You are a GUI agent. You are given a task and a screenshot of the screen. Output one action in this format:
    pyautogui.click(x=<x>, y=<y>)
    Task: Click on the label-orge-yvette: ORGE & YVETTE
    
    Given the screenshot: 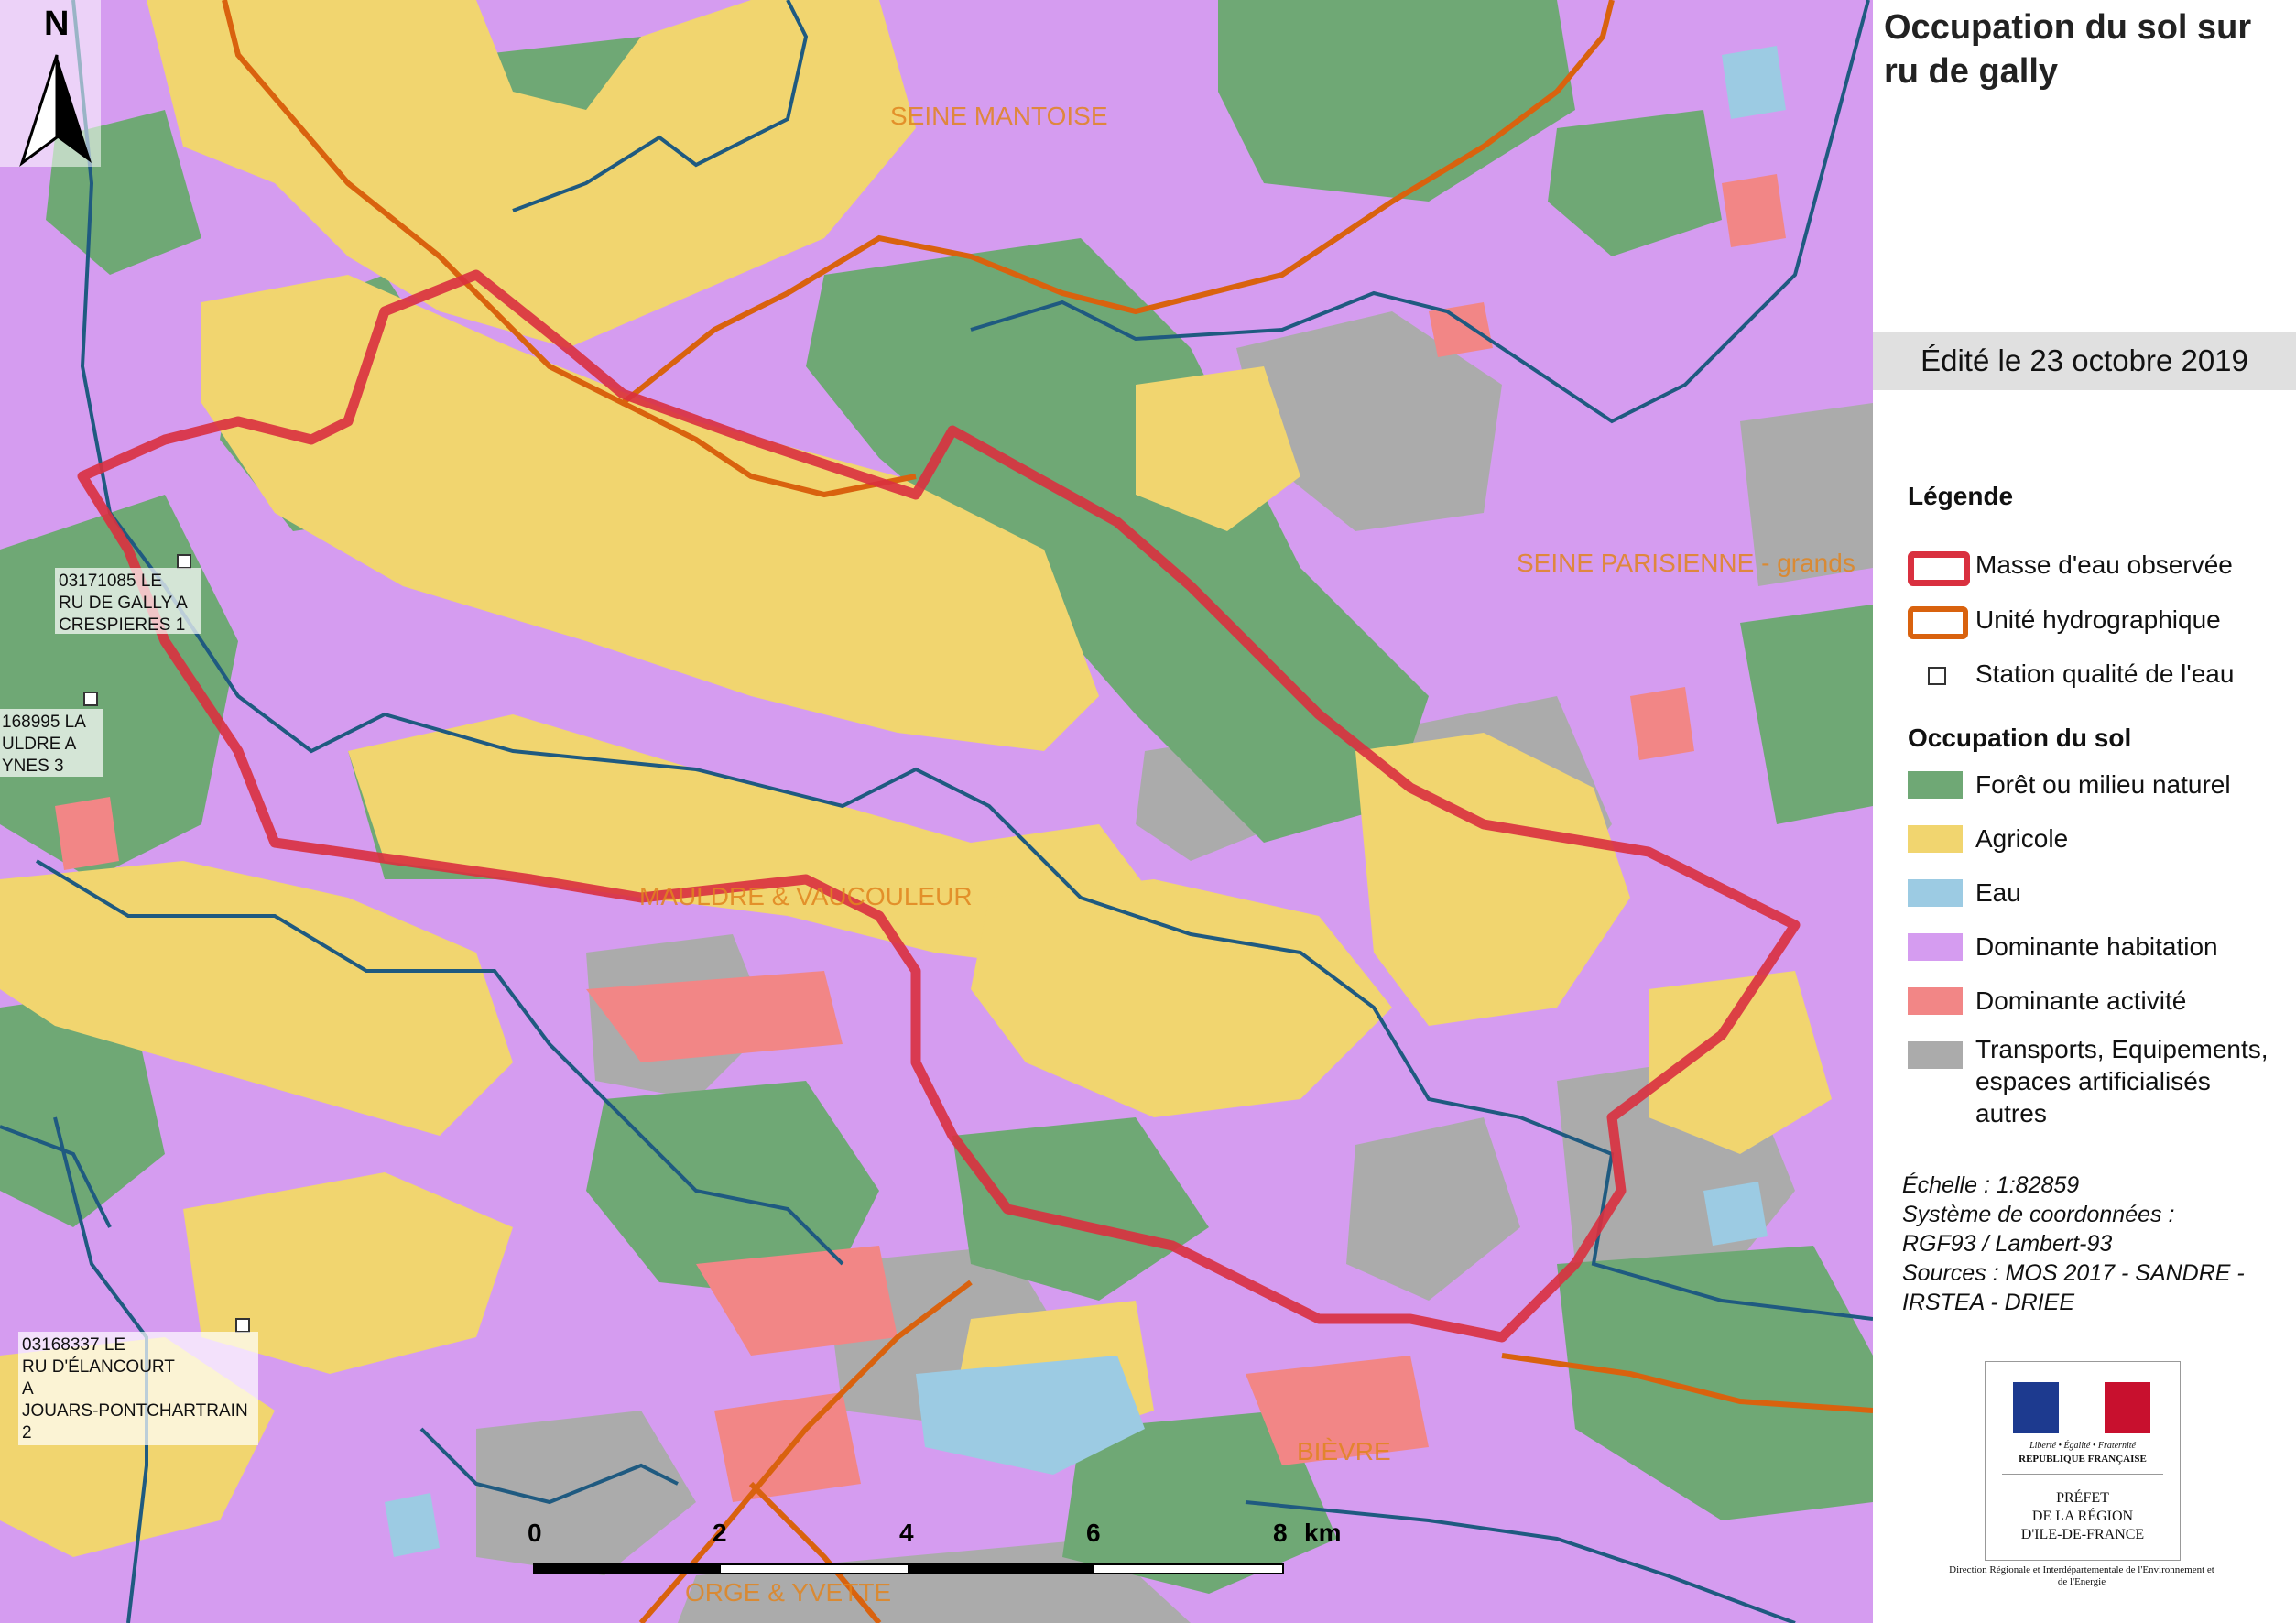 What is the action you would take?
    pyautogui.click(x=788, y=1592)
    